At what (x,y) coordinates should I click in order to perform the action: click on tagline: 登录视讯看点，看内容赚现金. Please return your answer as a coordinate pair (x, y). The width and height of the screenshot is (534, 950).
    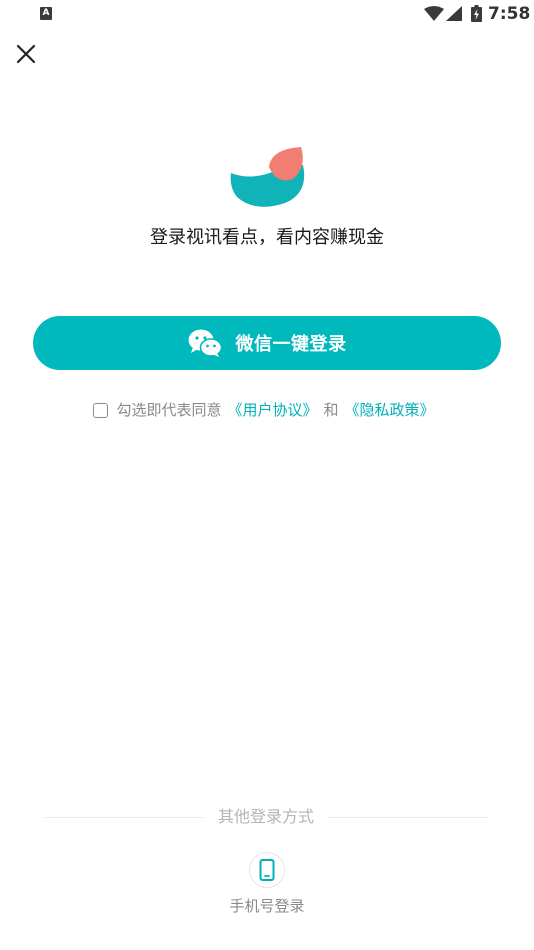
    Looking at the image, I should click on (267, 237).